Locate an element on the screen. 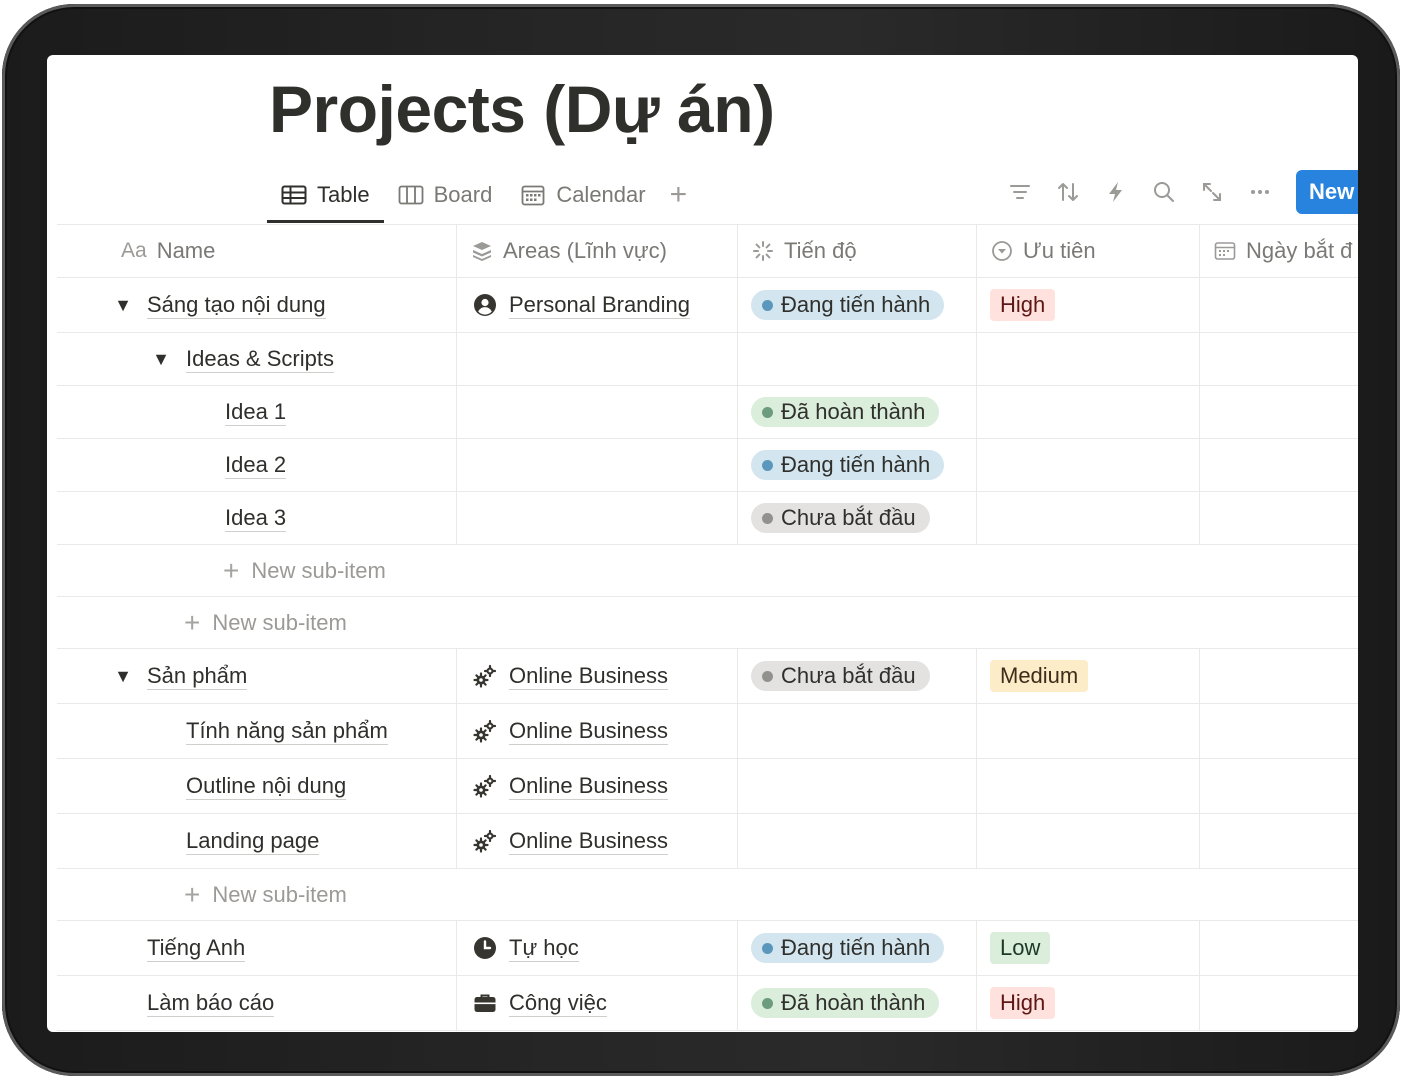 Image resolution: width=1404 pixels, height=1080 pixels. row-name: Outline nội dung is located at coordinates (266, 786).